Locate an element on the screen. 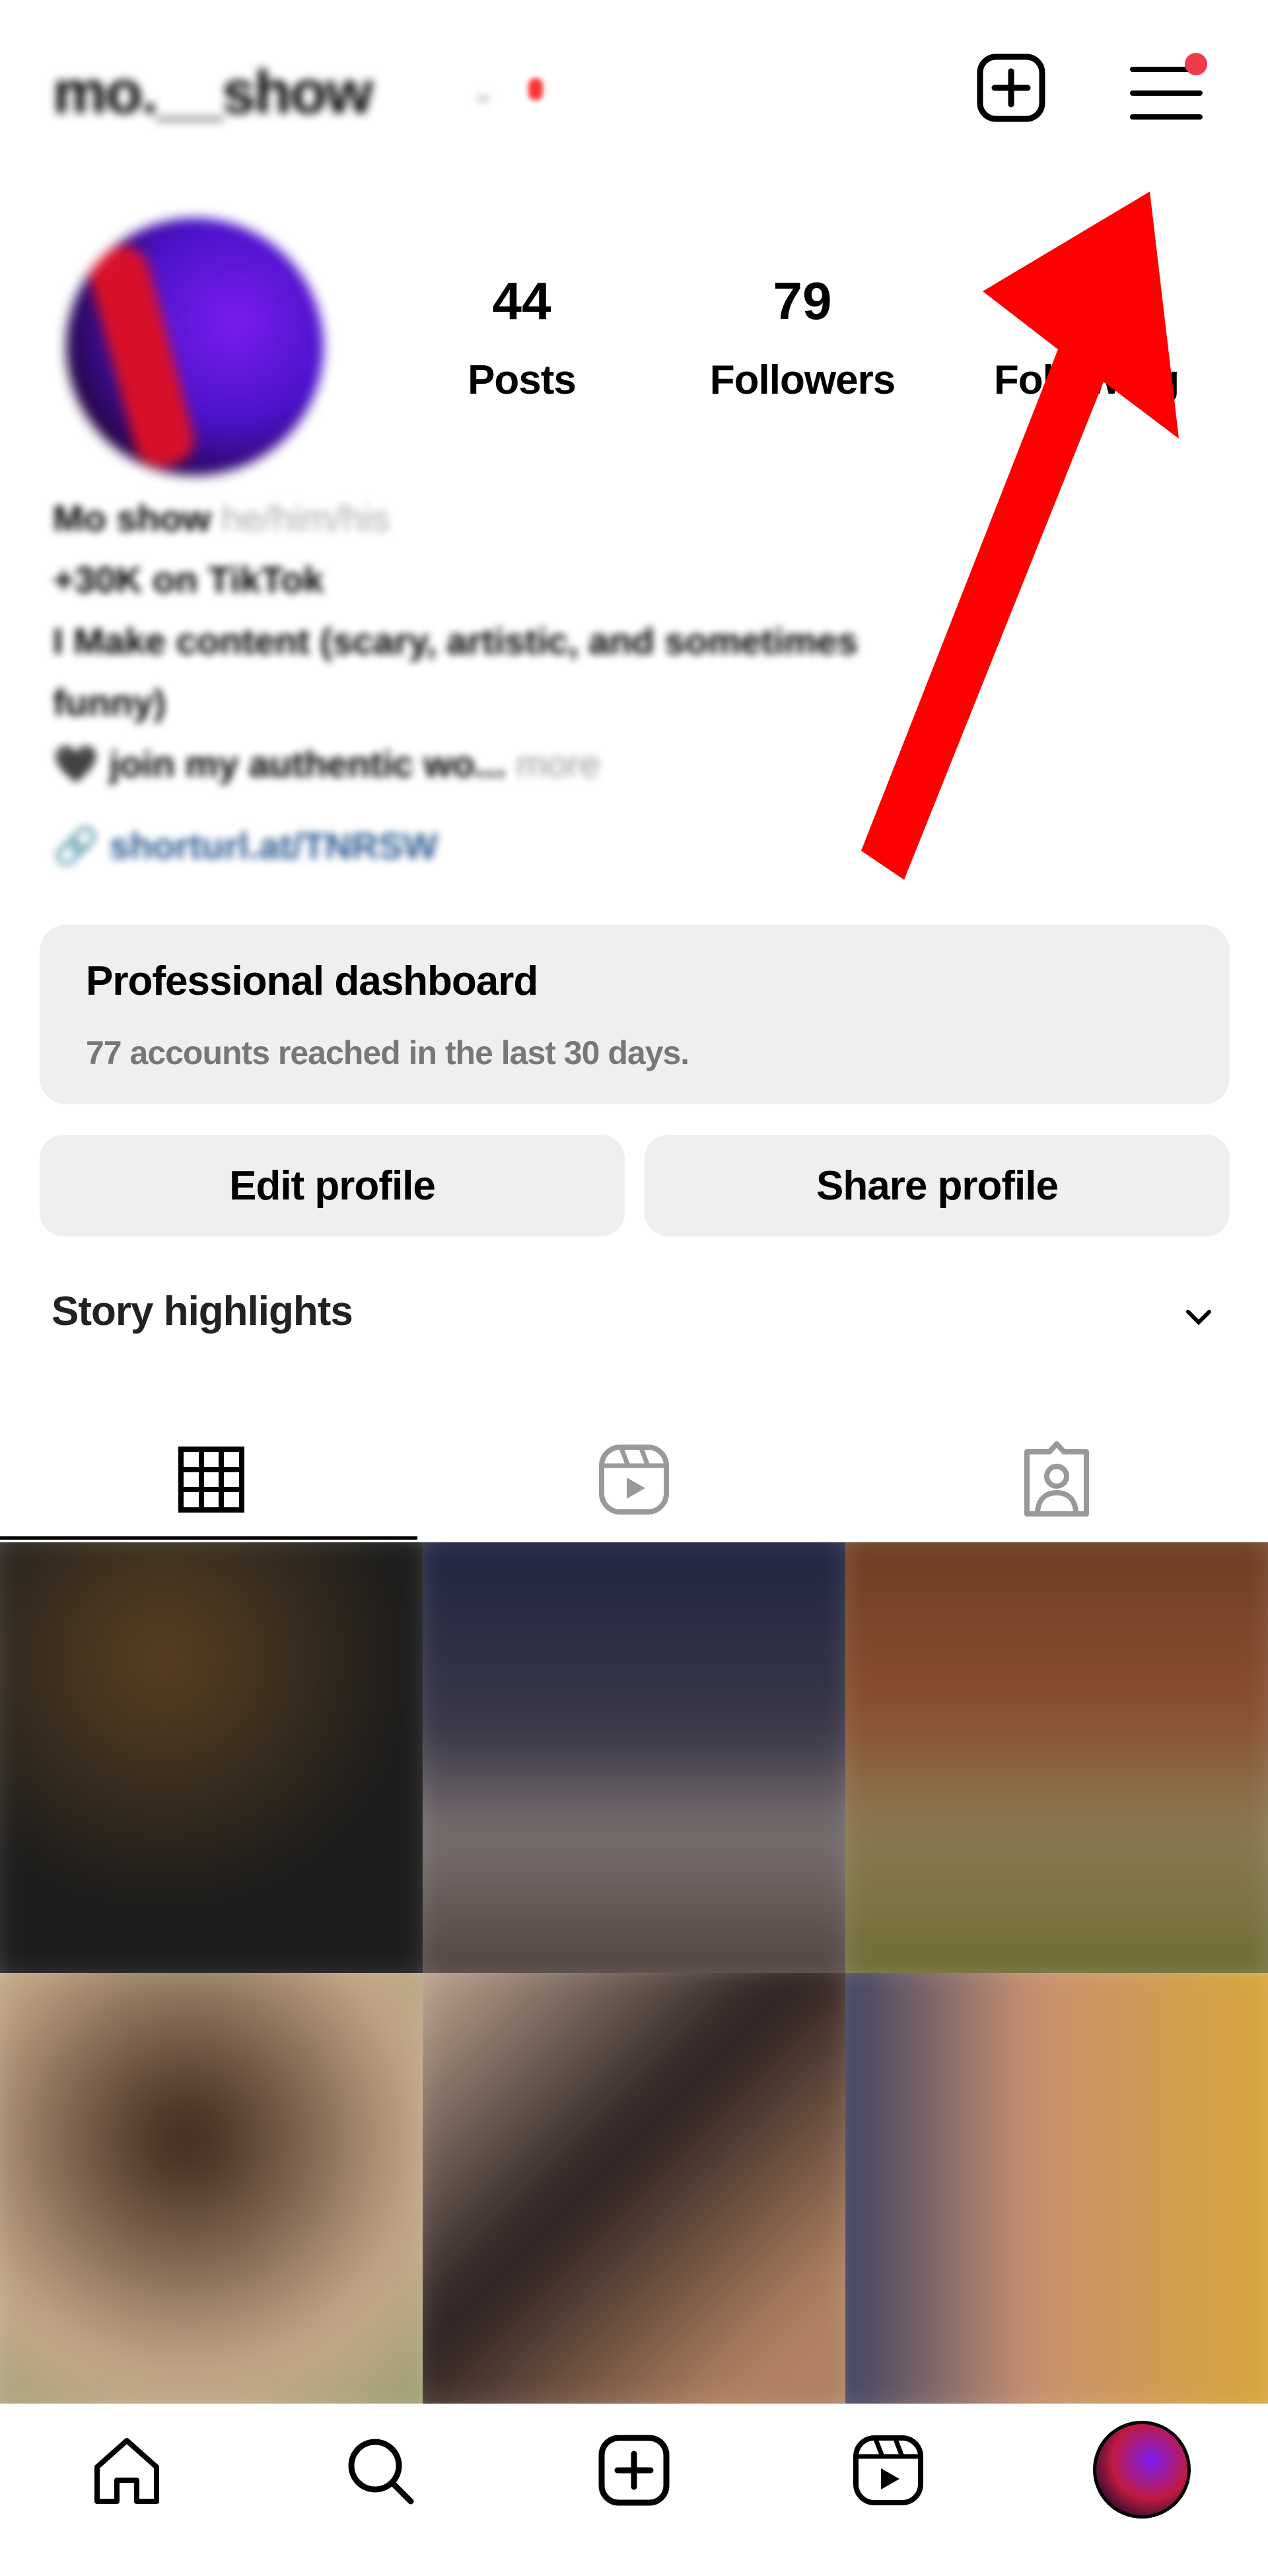 The image size is (1268, 2576). tab-reels is located at coordinates (634, 1479).